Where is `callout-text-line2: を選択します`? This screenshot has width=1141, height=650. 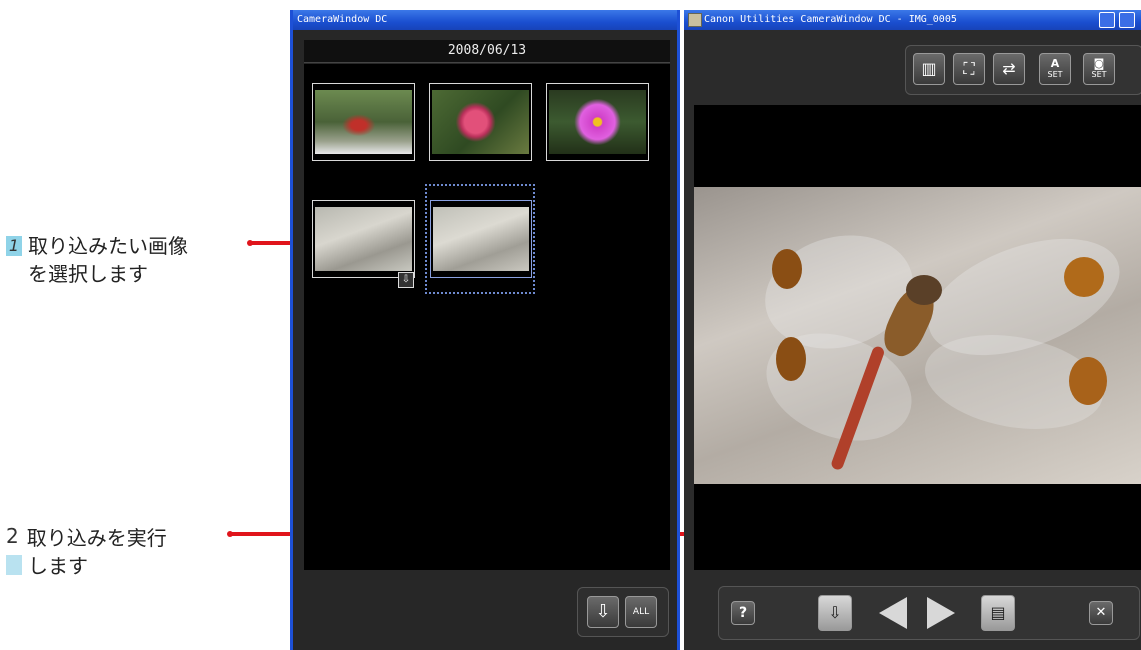 callout-text-line2: を選択します is located at coordinates (88, 274).